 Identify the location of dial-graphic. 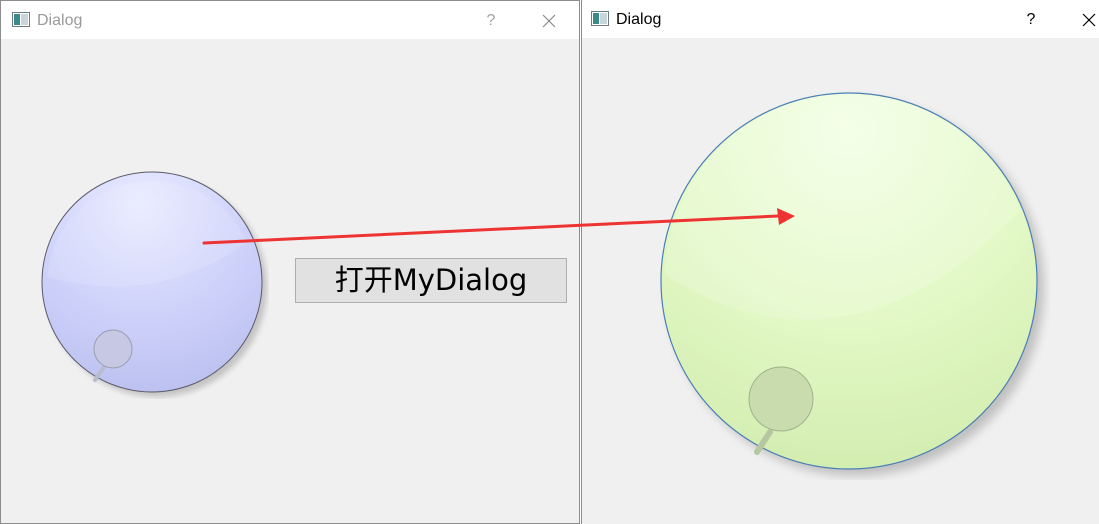
(154, 284).